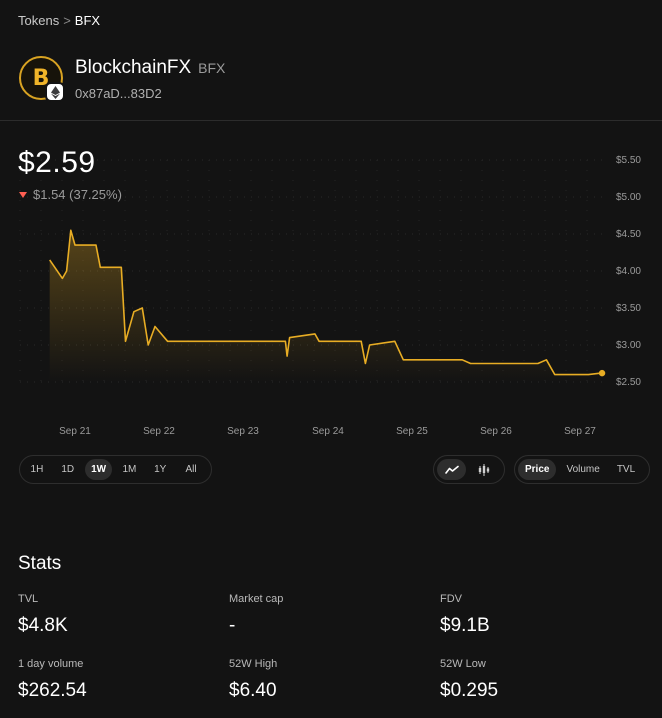  What do you see at coordinates (133, 67) in the screenshot?
I see `token-name: BlockchainFX` at bounding box center [133, 67].